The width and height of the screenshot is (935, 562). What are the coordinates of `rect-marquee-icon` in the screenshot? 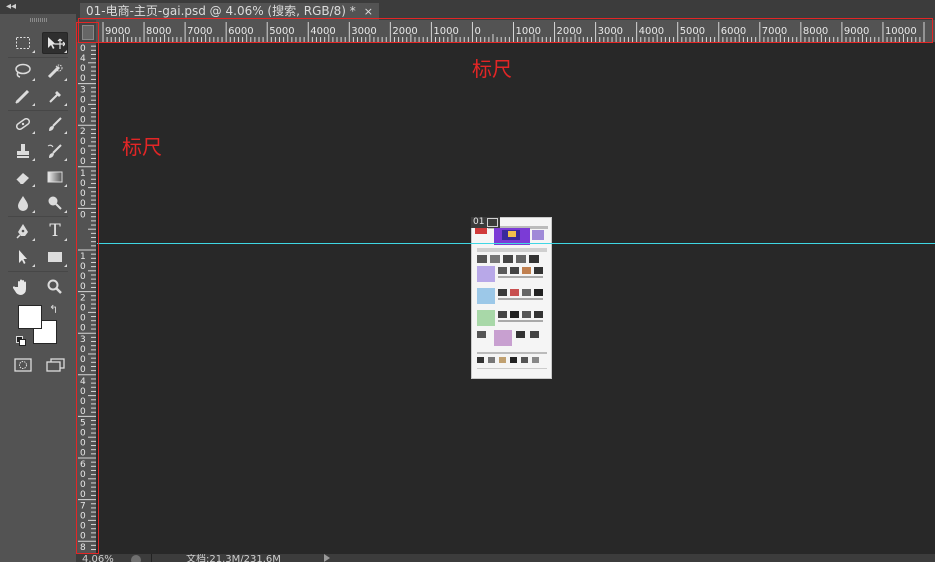 It's located at (23, 43).